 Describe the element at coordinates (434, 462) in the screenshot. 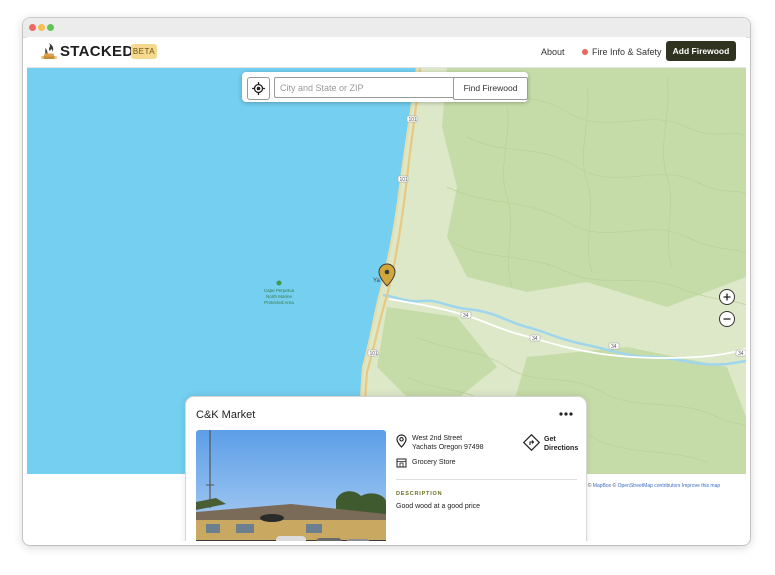

I see `store-type: Grocery Store` at that location.